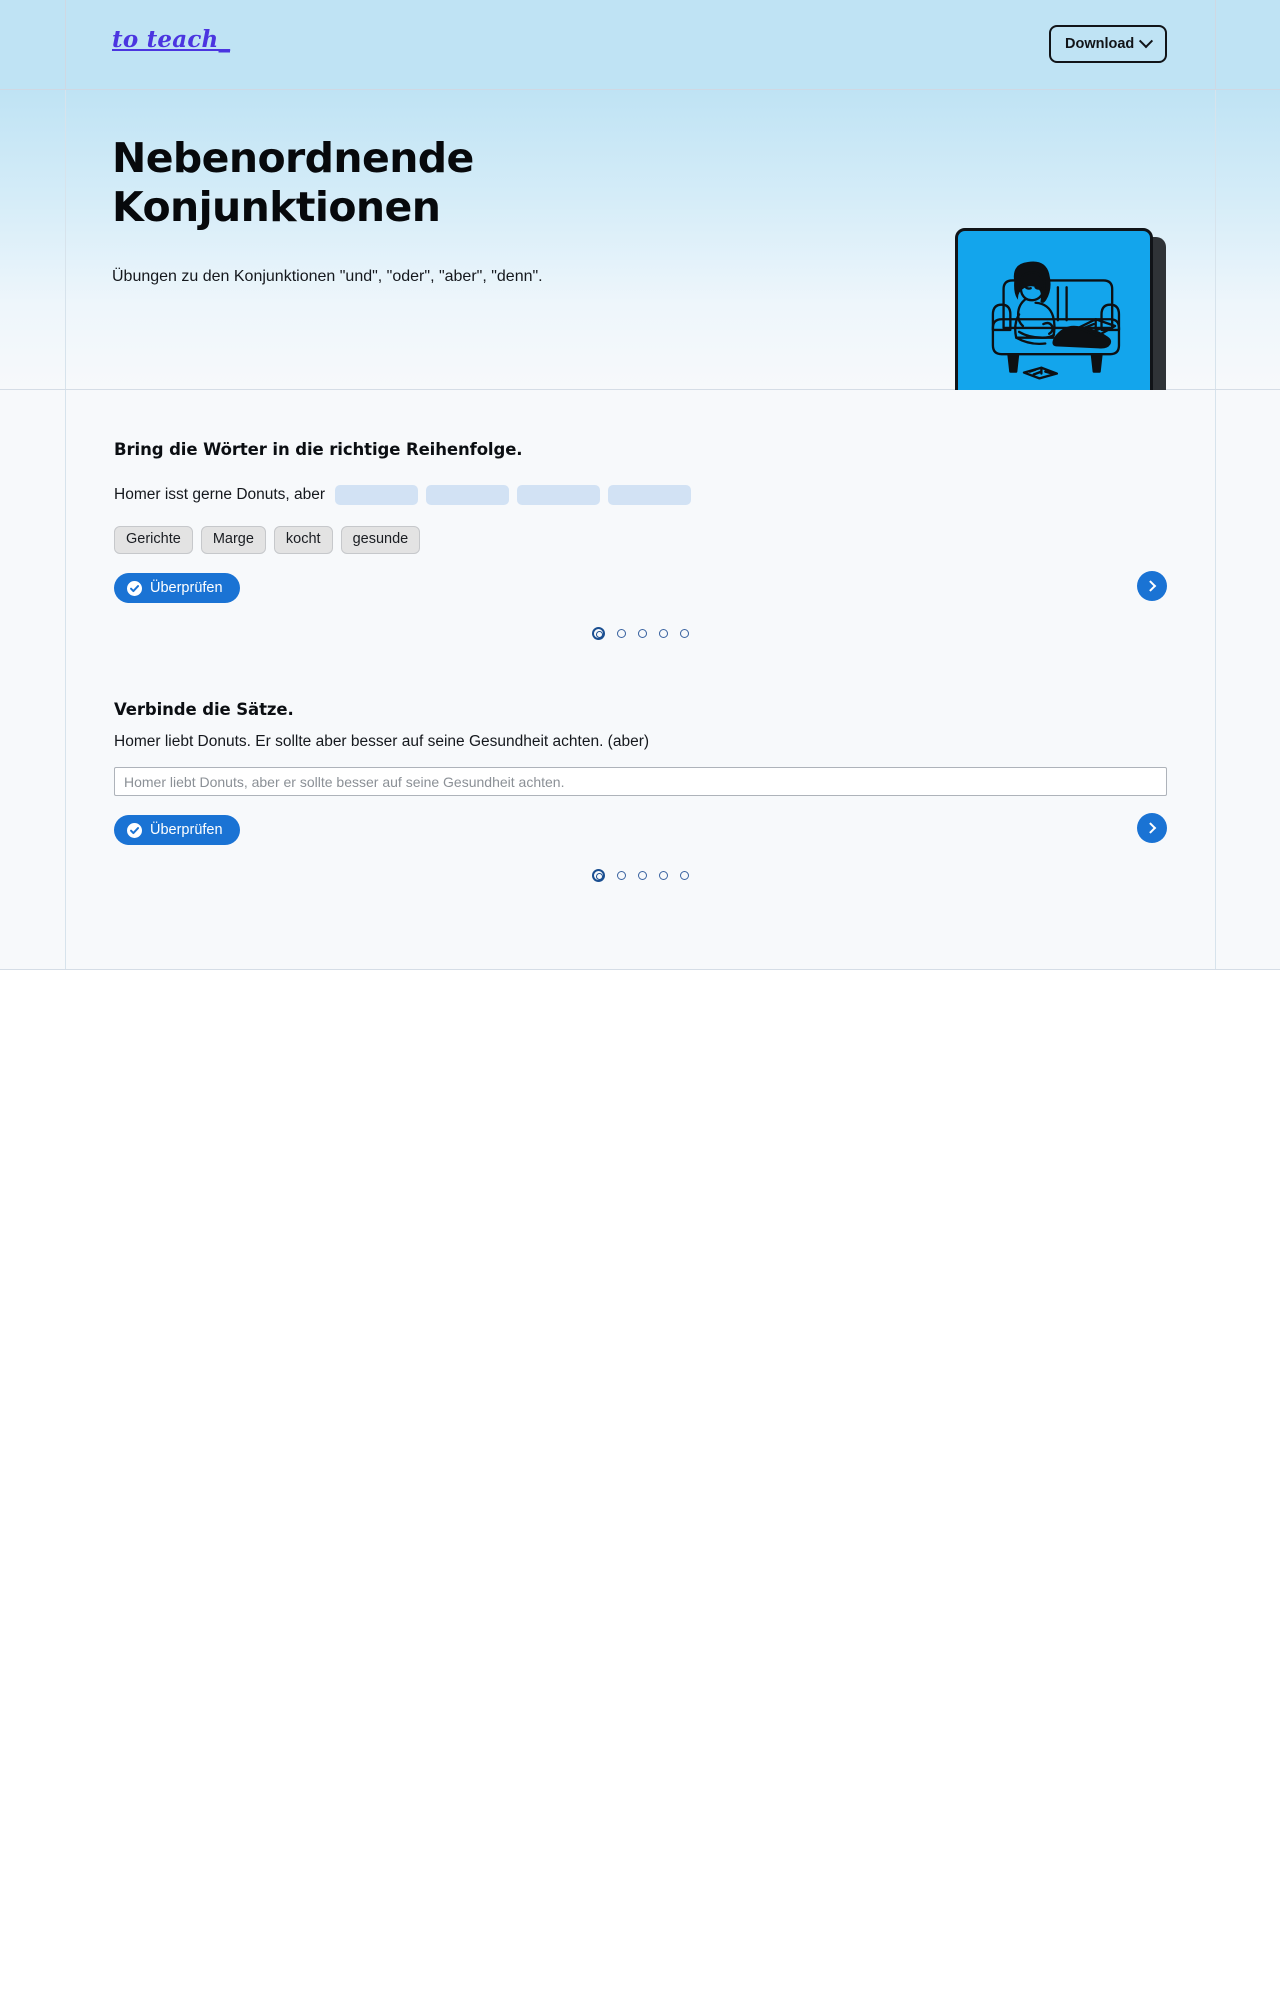 Image resolution: width=1280 pixels, height=2000 pixels. What do you see at coordinates (513, 495) in the screenshot?
I see `dropzone-group` at bounding box center [513, 495].